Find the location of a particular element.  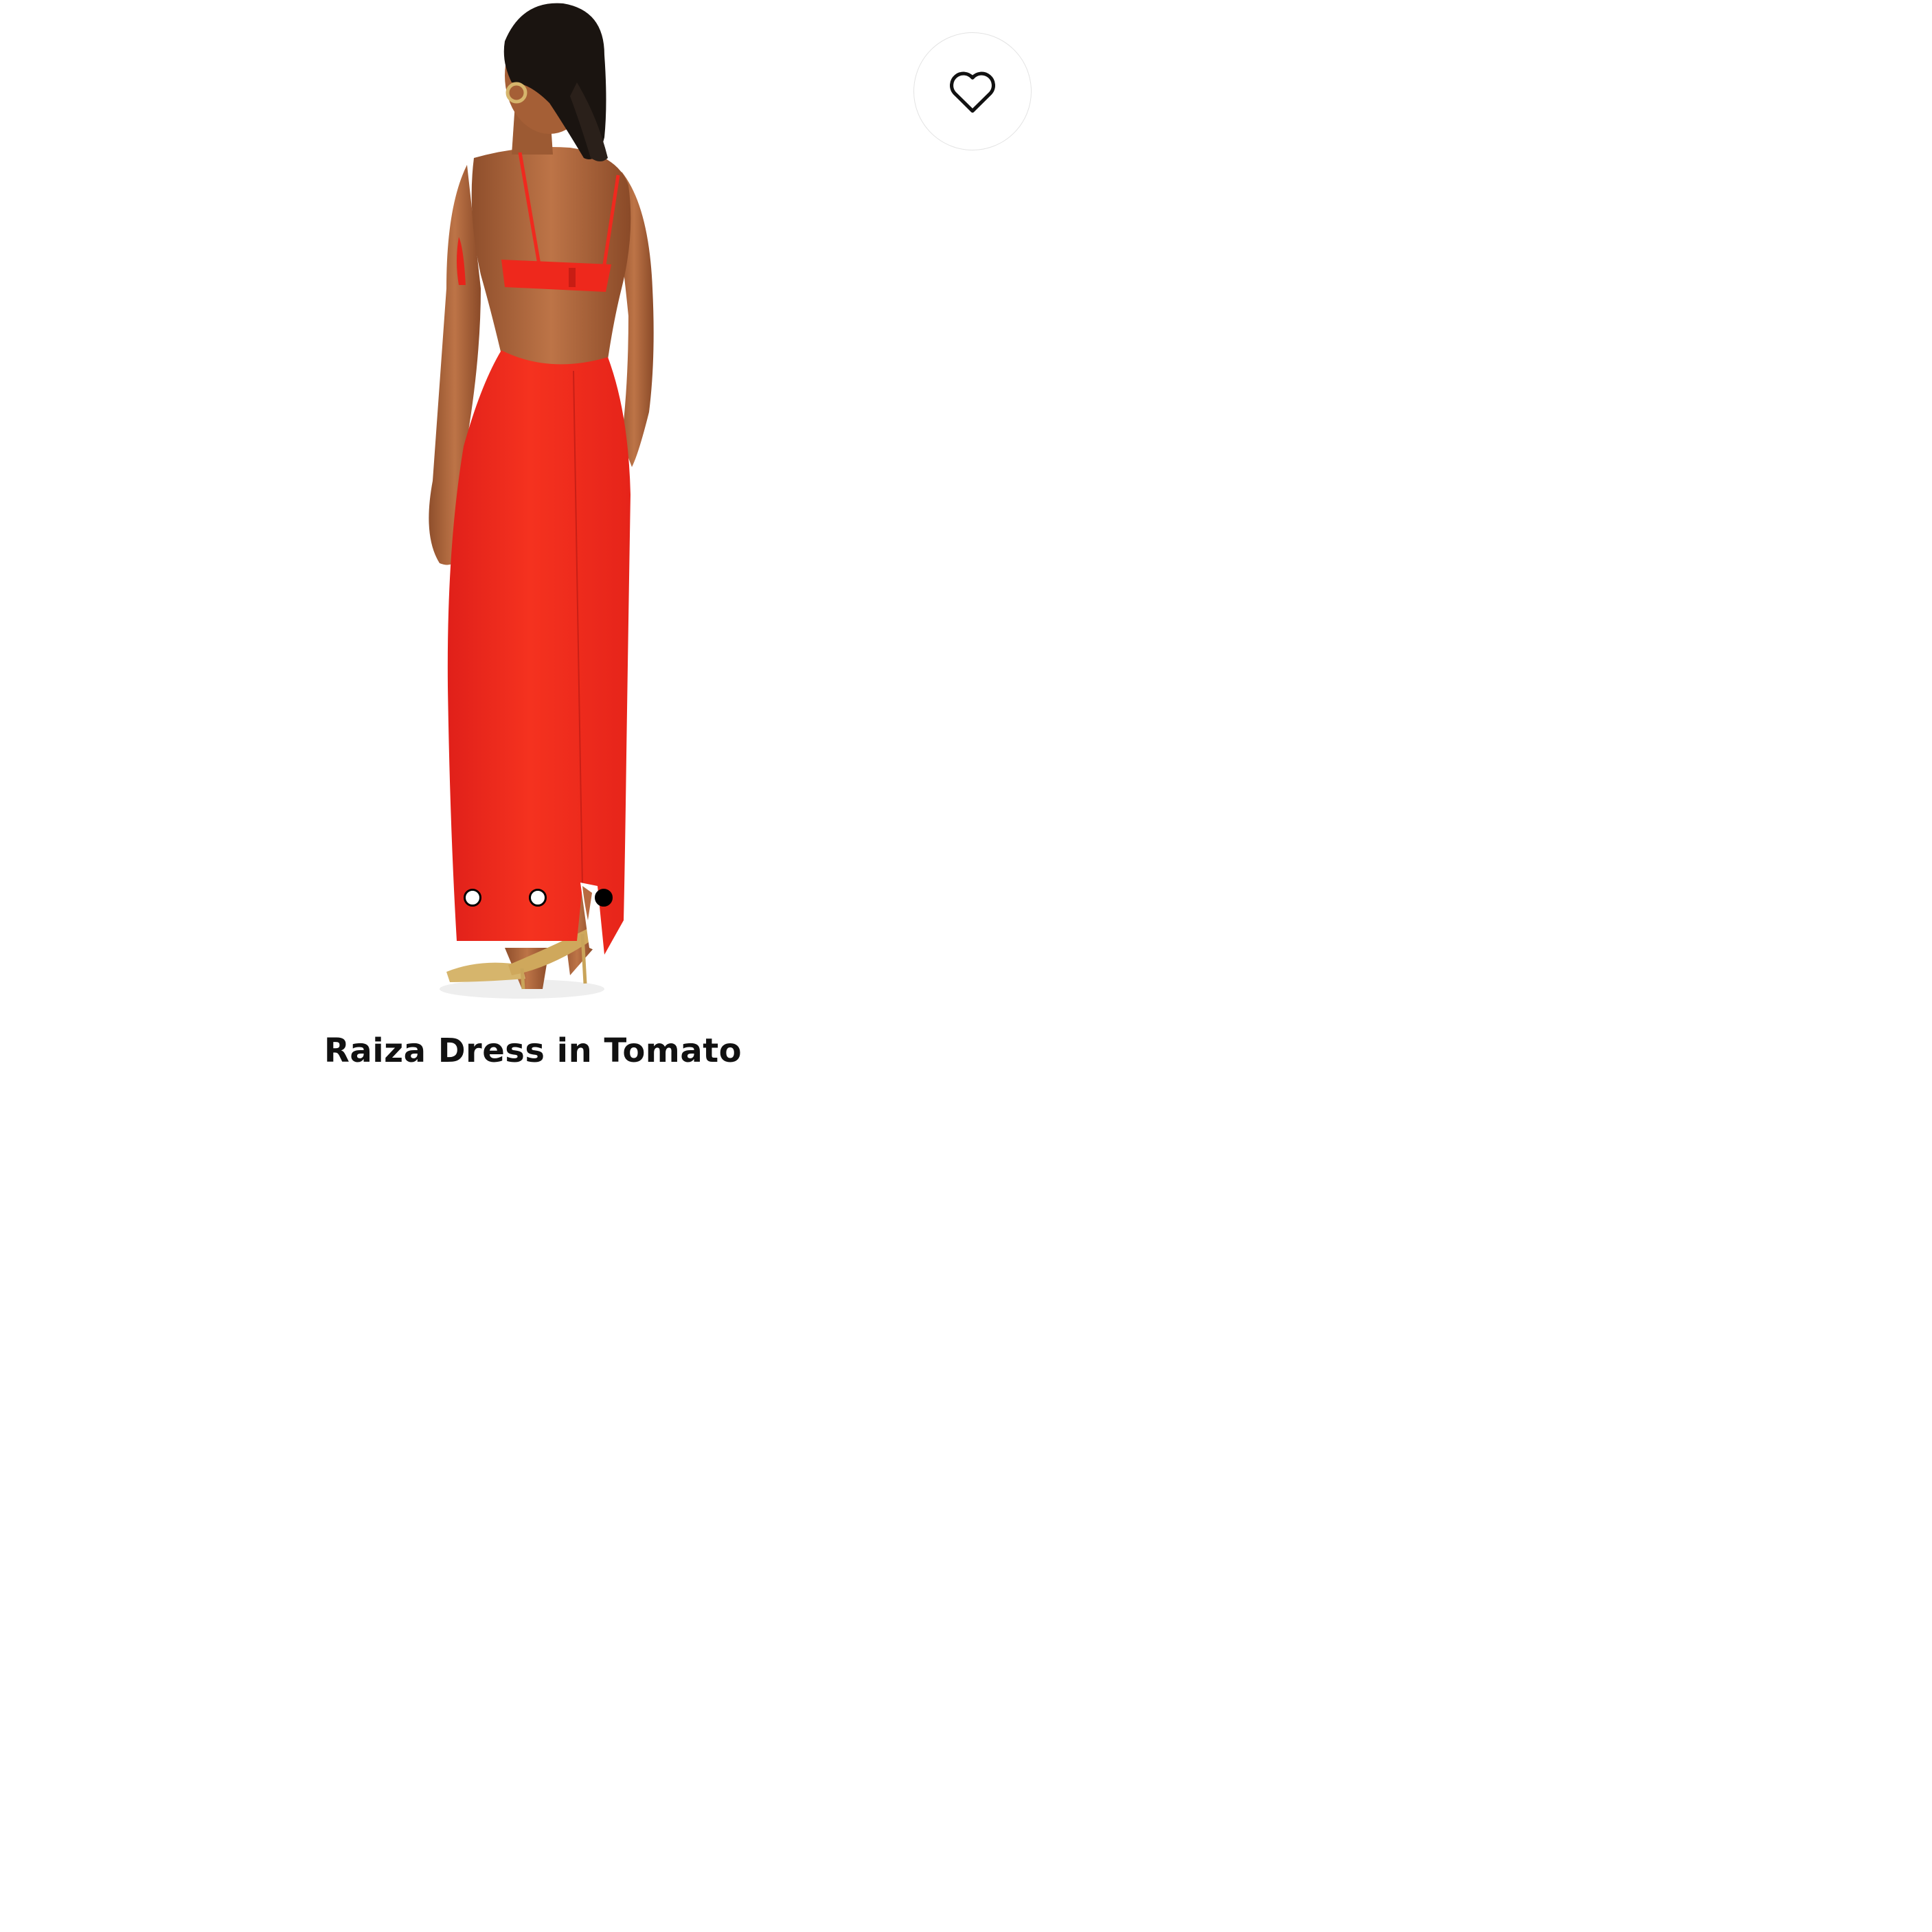

wishlist-button is located at coordinates (972, 91).